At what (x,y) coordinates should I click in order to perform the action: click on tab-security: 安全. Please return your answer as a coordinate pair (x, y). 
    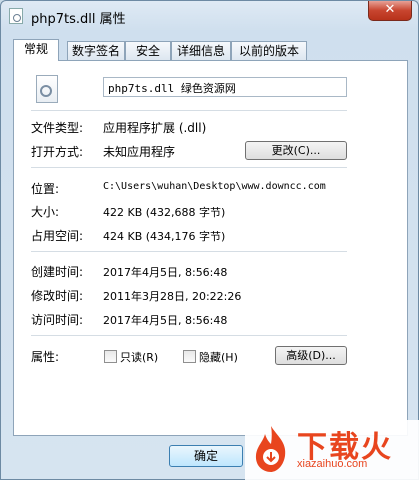
    Looking at the image, I should click on (148, 50).